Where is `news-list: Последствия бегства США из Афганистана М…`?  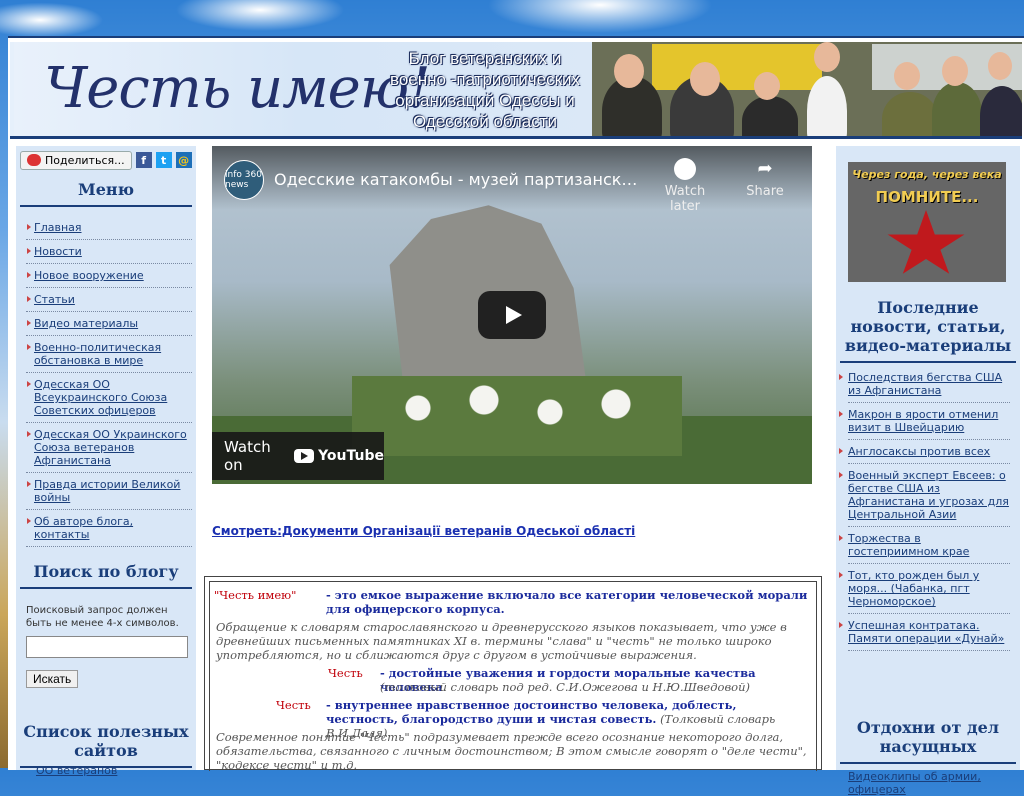 news-list: Последствия бегства США из Афганистана М… is located at coordinates (924, 508).